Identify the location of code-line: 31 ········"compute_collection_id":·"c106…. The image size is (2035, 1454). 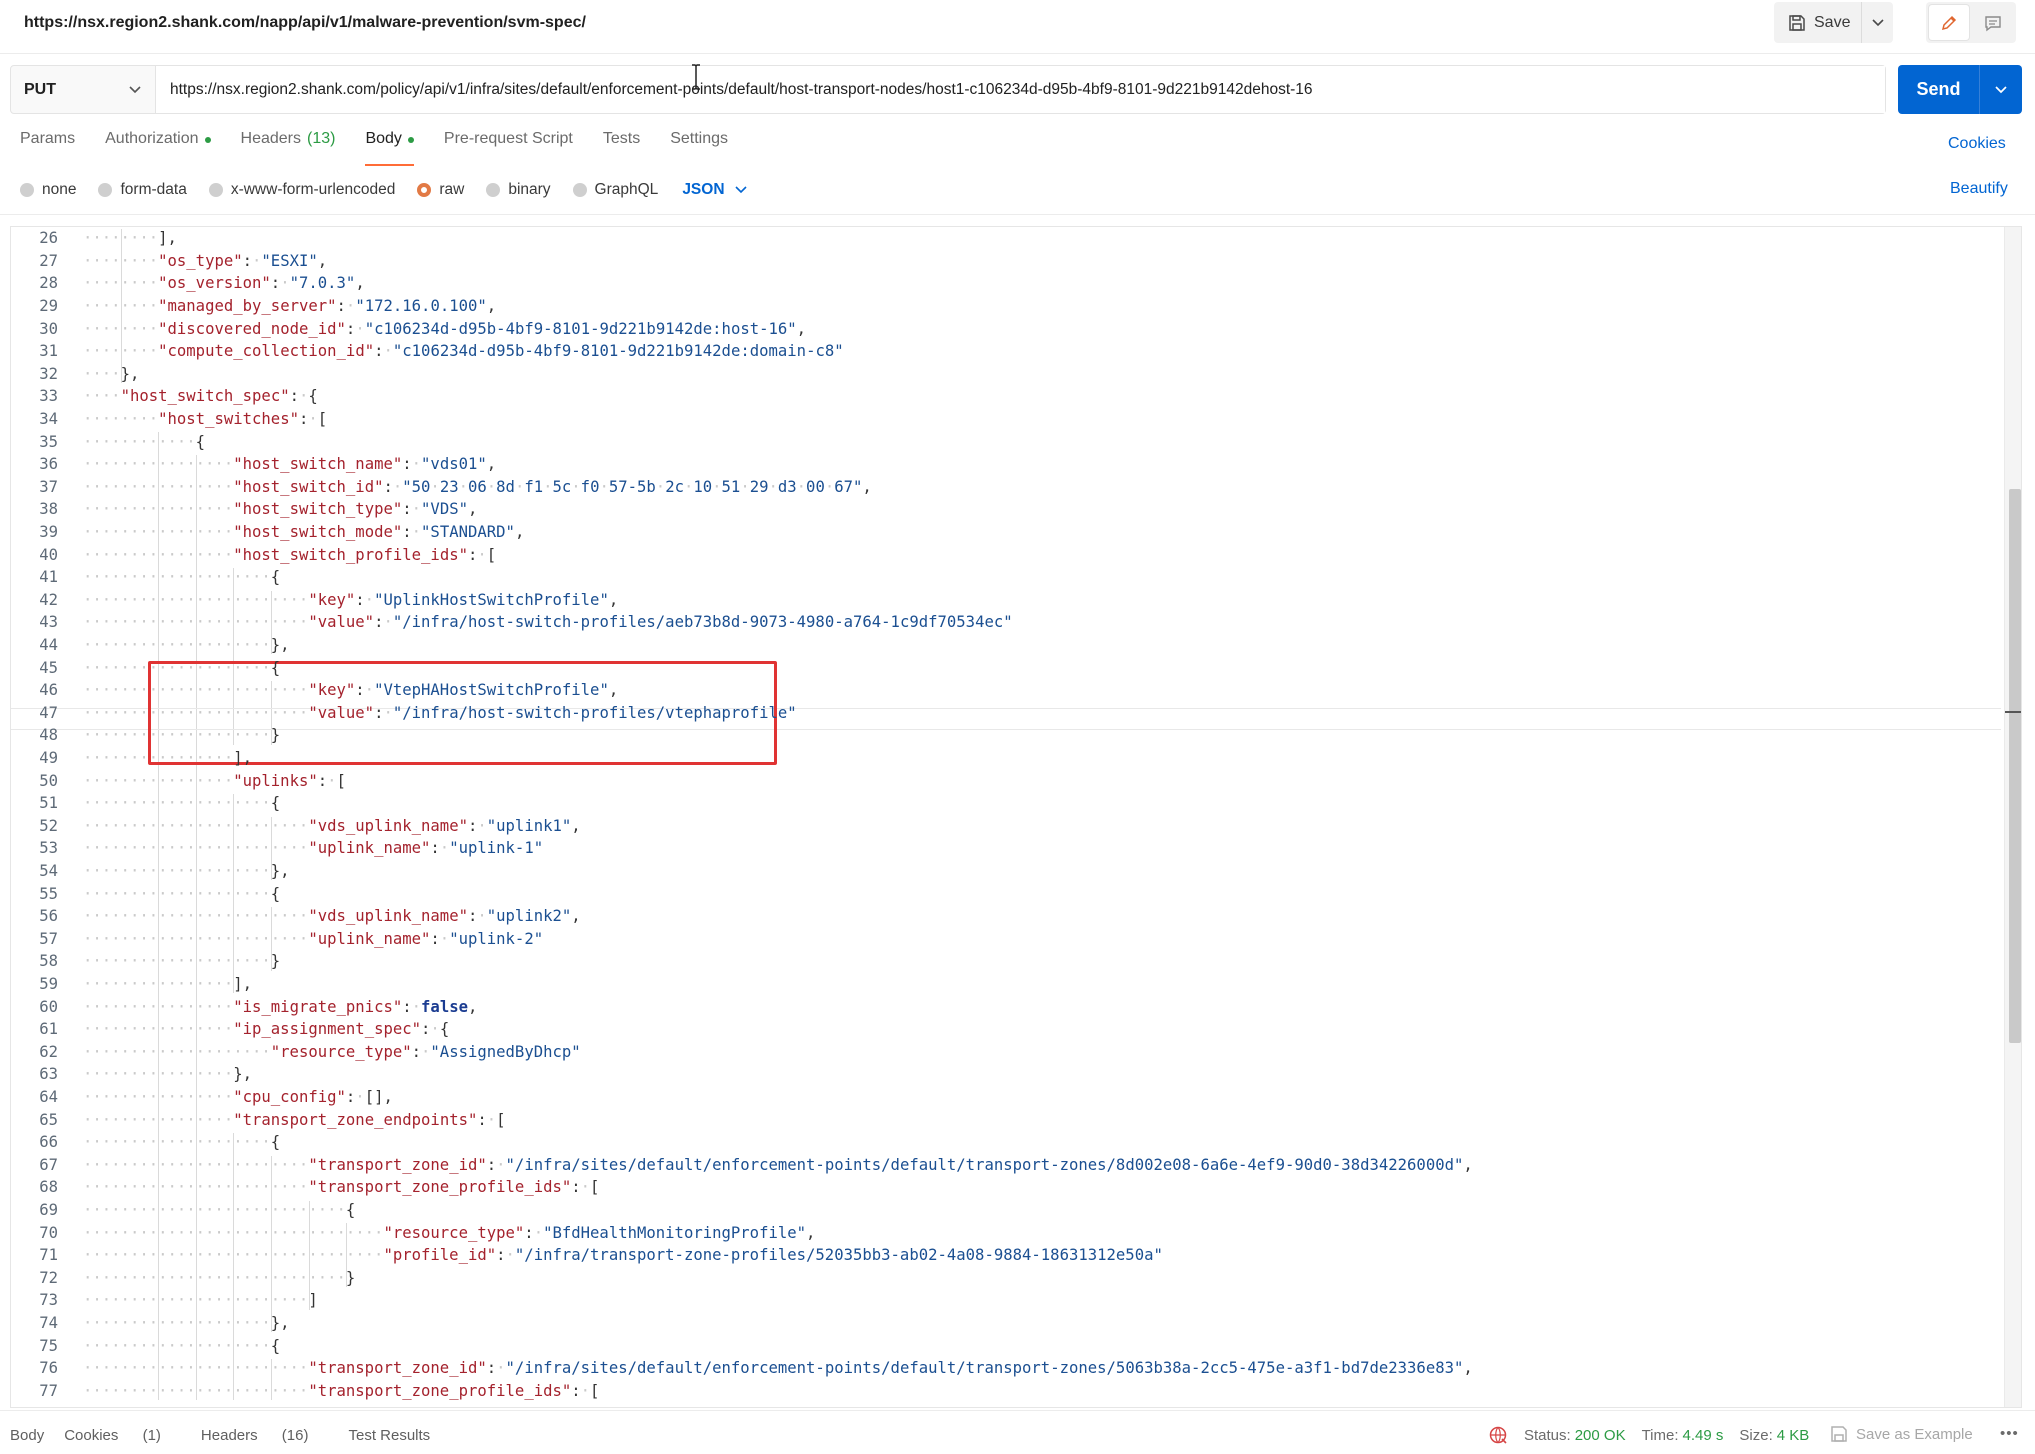
(1006, 351).